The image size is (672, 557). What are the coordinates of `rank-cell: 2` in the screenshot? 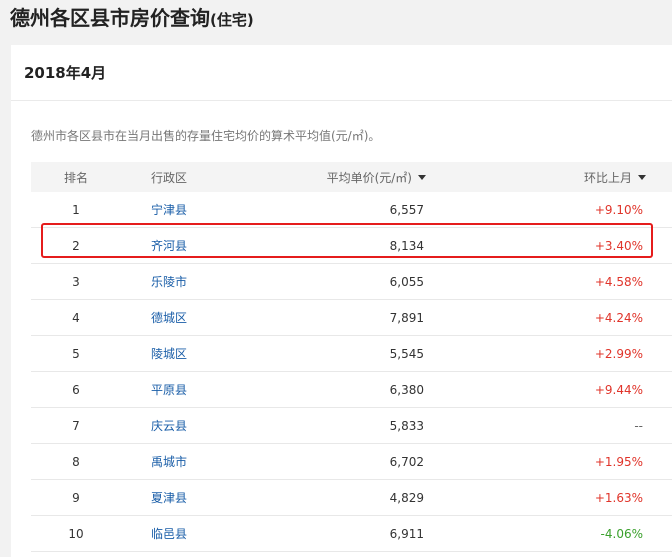 It's located at (76, 245).